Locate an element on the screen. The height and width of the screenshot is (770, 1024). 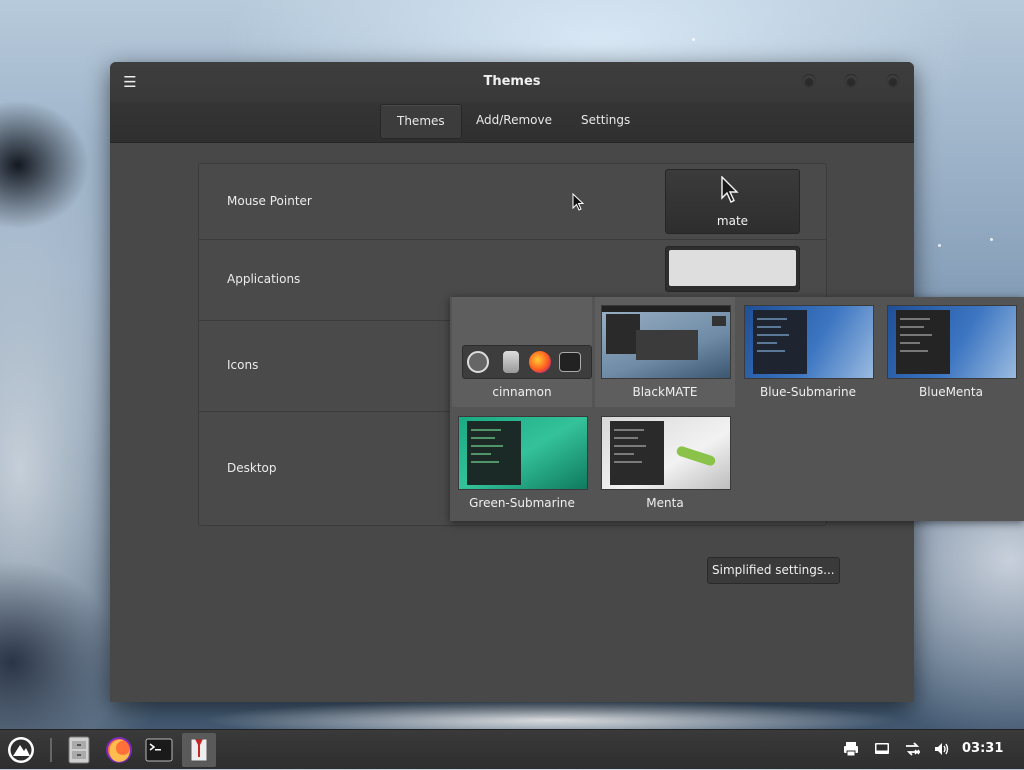
tab-add-remove: Add/Remove is located at coordinates (514, 120).